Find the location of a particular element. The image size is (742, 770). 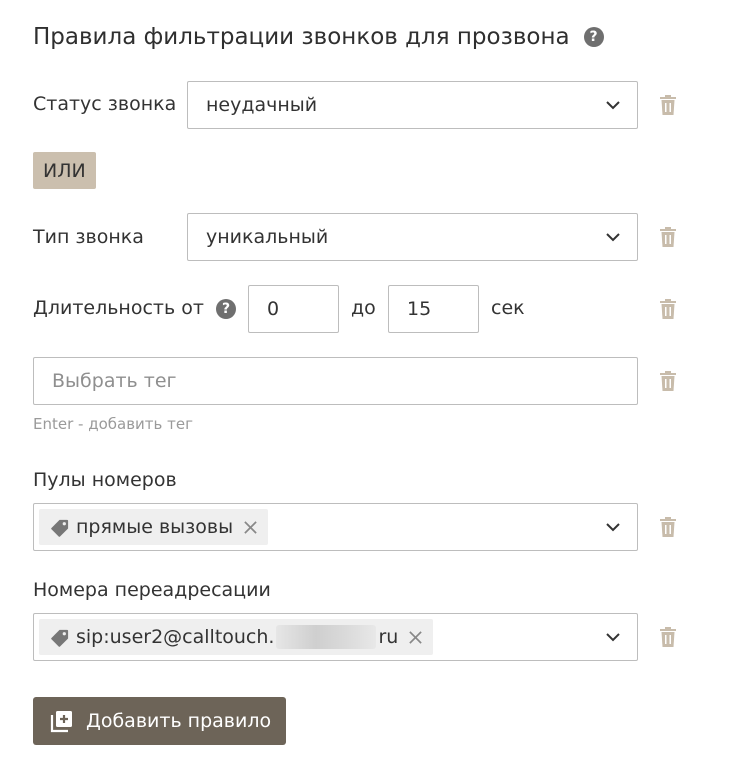

call-status-label: Статус звонка is located at coordinates (105, 104).